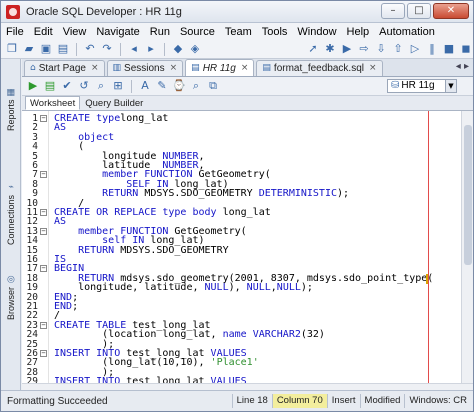  What do you see at coordinates (196, 86) in the screenshot?
I see `find-icon: ⌕` at bounding box center [196, 86].